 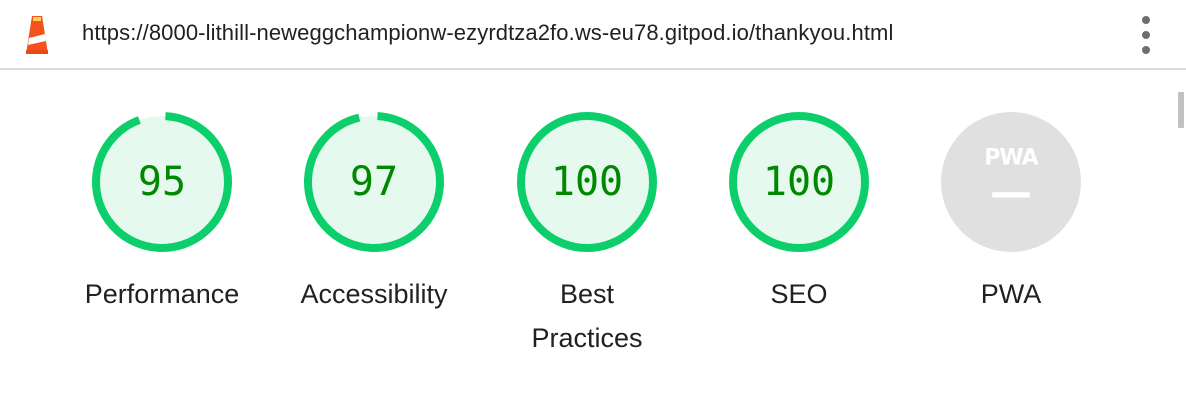 I want to click on gauge-accessibility: 97 Accessibility, so click(x=374, y=214).